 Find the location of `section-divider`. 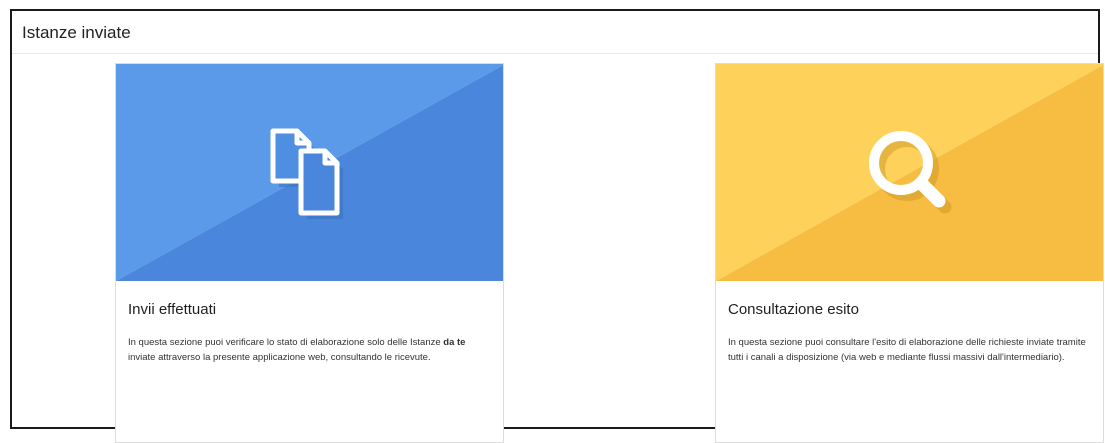

section-divider is located at coordinates (555, 53).